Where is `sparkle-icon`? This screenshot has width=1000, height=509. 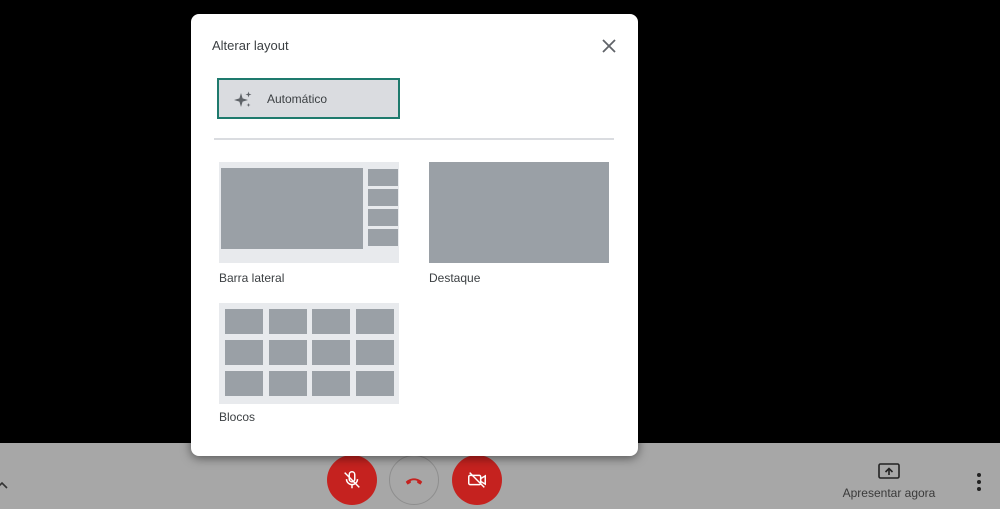 sparkle-icon is located at coordinates (243, 99).